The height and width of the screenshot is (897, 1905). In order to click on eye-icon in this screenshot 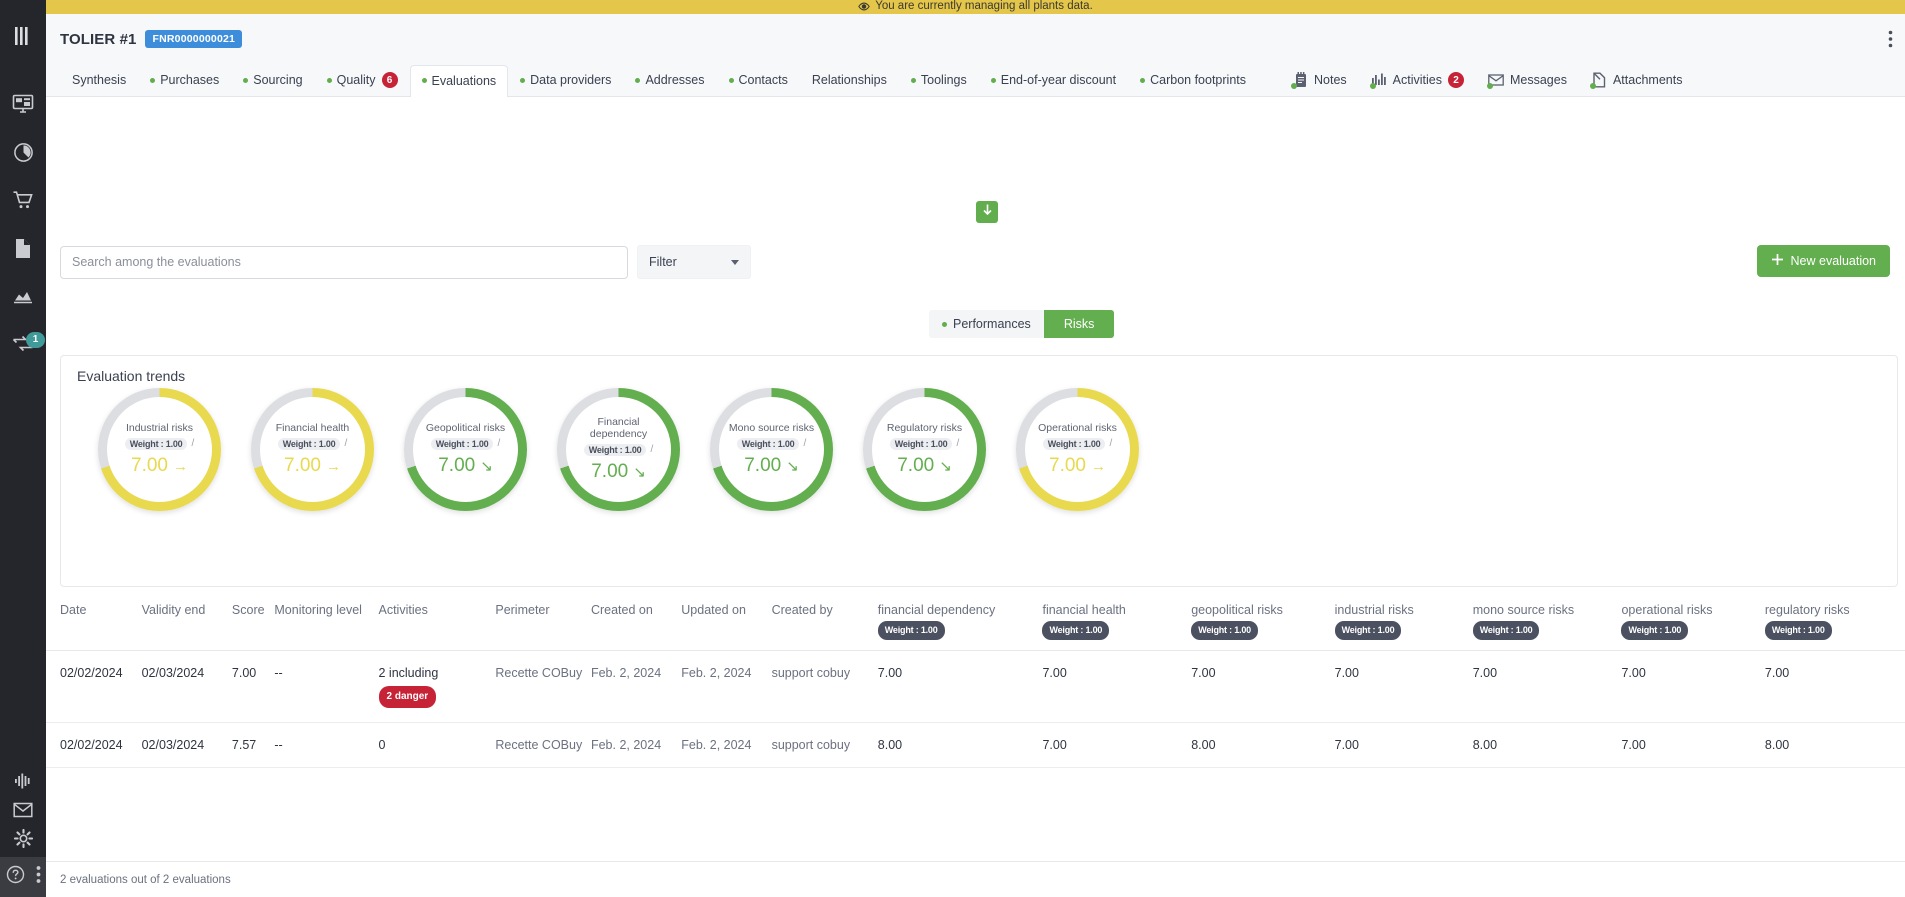, I will do `click(864, 6)`.